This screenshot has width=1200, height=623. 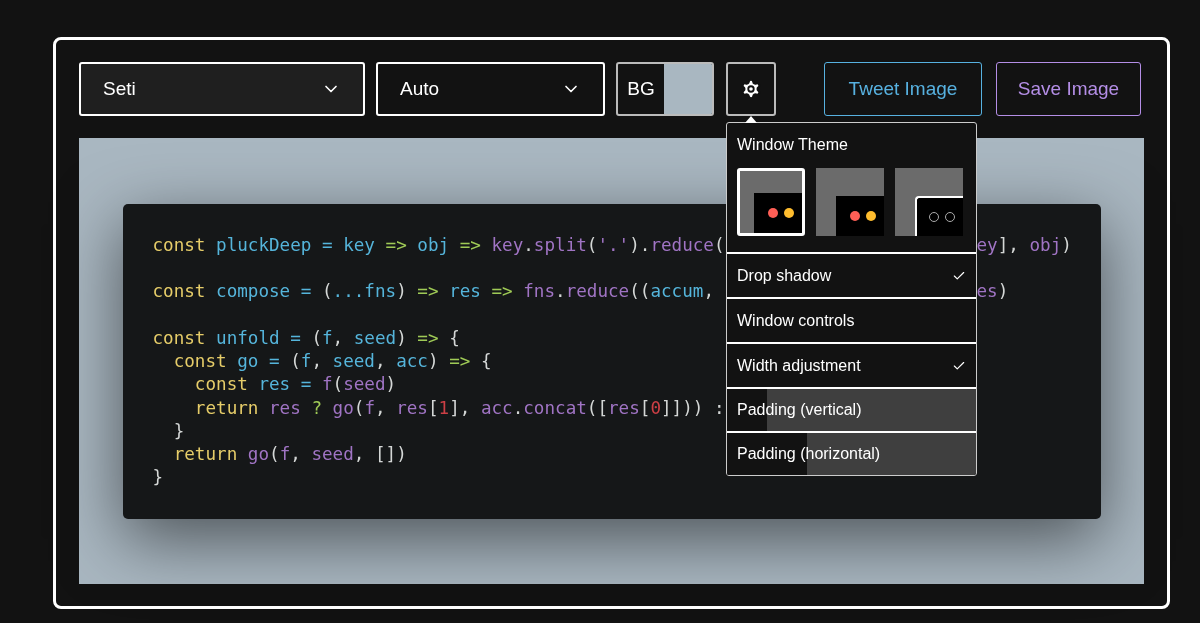 What do you see at coordinates (1068, 89) in the screenshot?
I see `save-button: Save Image` at bounding box center [1068, 89].